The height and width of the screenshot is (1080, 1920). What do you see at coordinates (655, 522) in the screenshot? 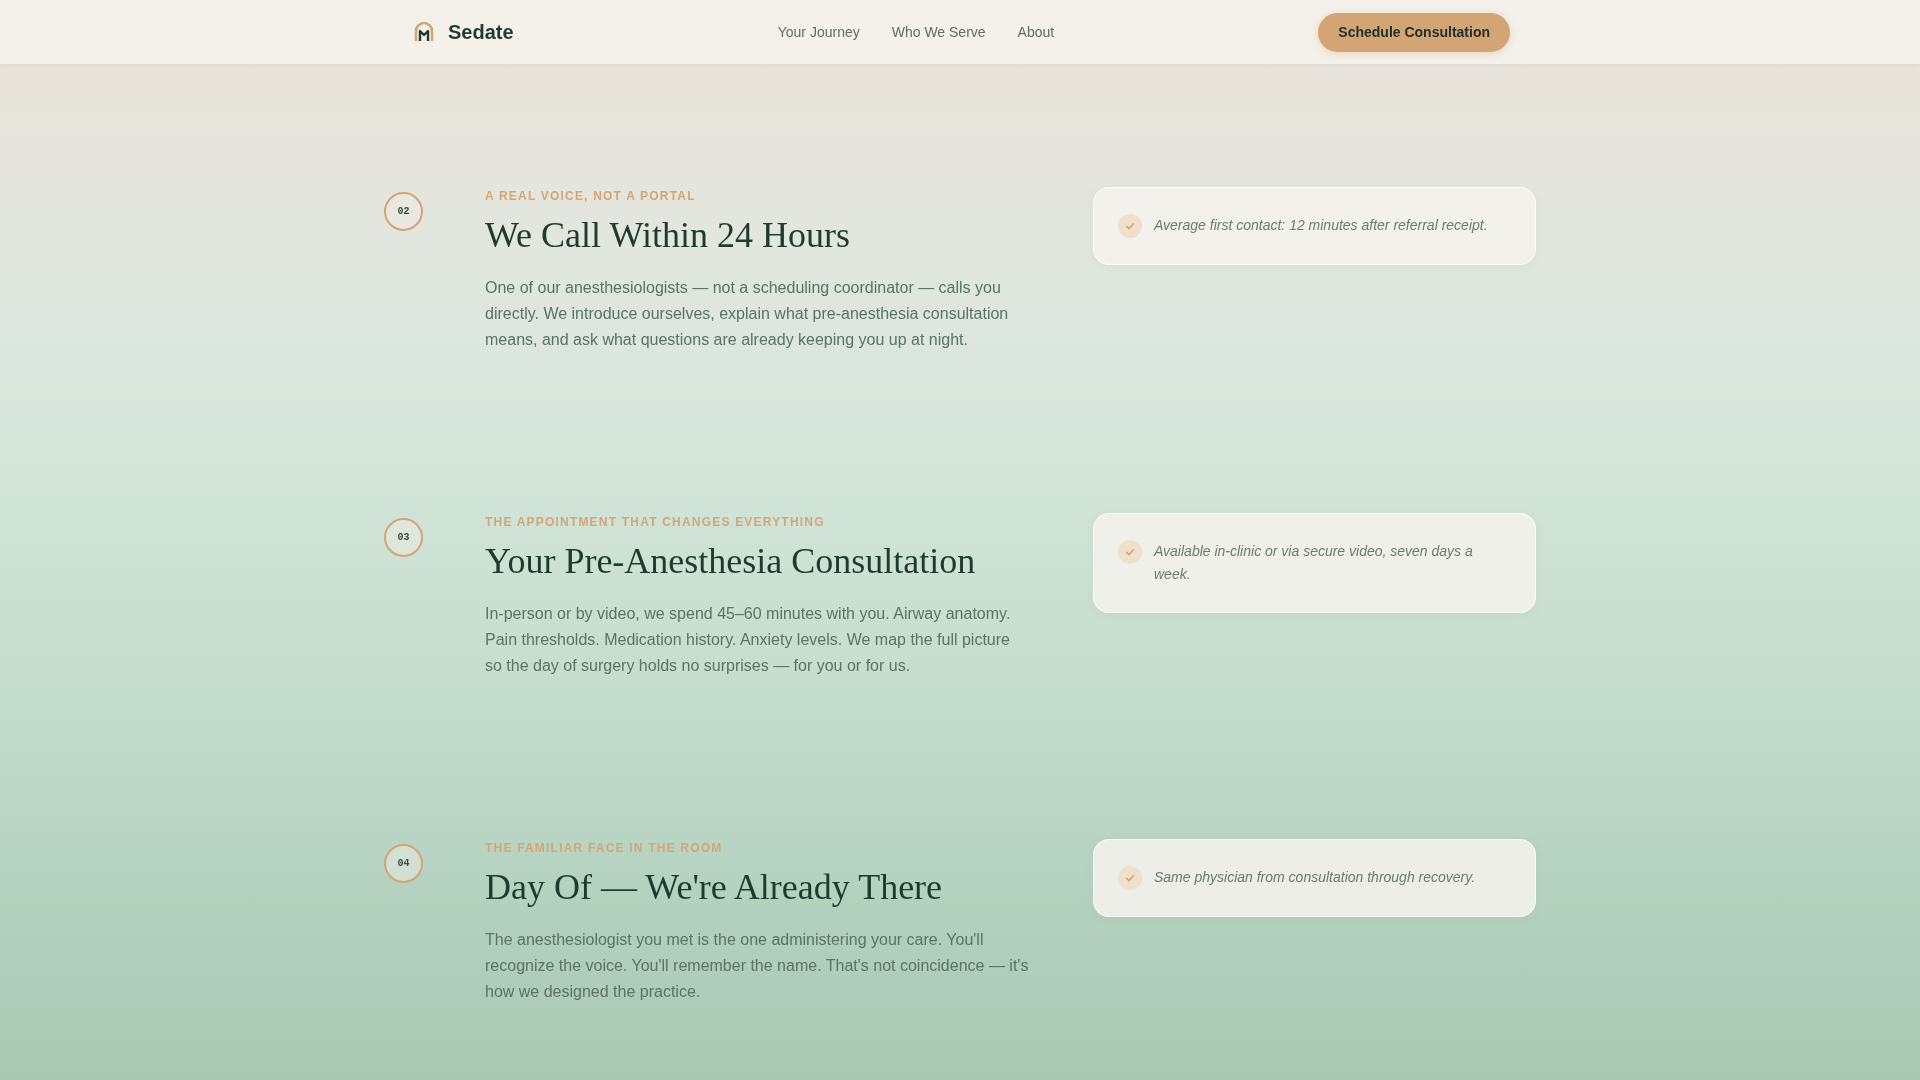
I see `step-eyebrow: THE APPOINTMENT THAT CHANGES EVERYTHING` at bounding box center [655, 522].